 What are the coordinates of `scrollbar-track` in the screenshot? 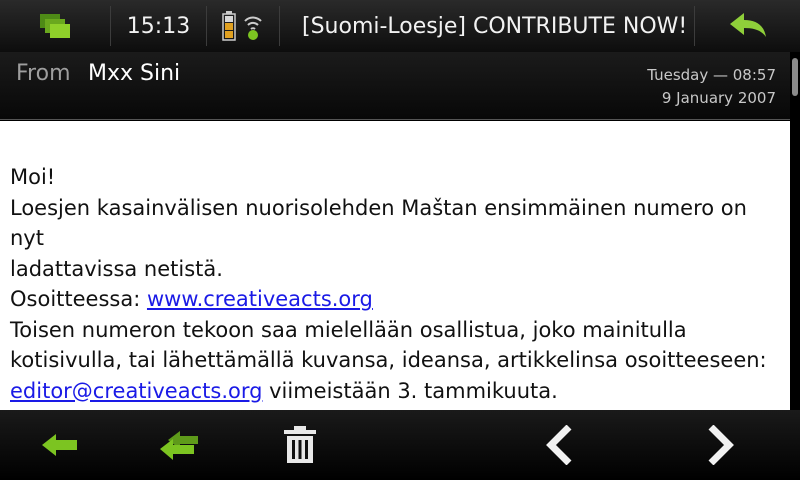 It's located at (795, 231).